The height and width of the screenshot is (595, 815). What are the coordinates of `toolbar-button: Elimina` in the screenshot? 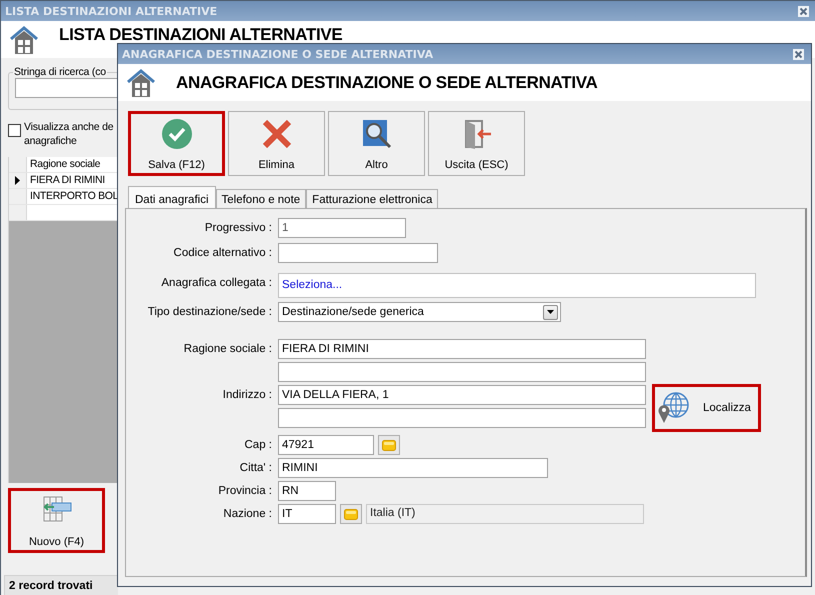 It's located at (276, 143).